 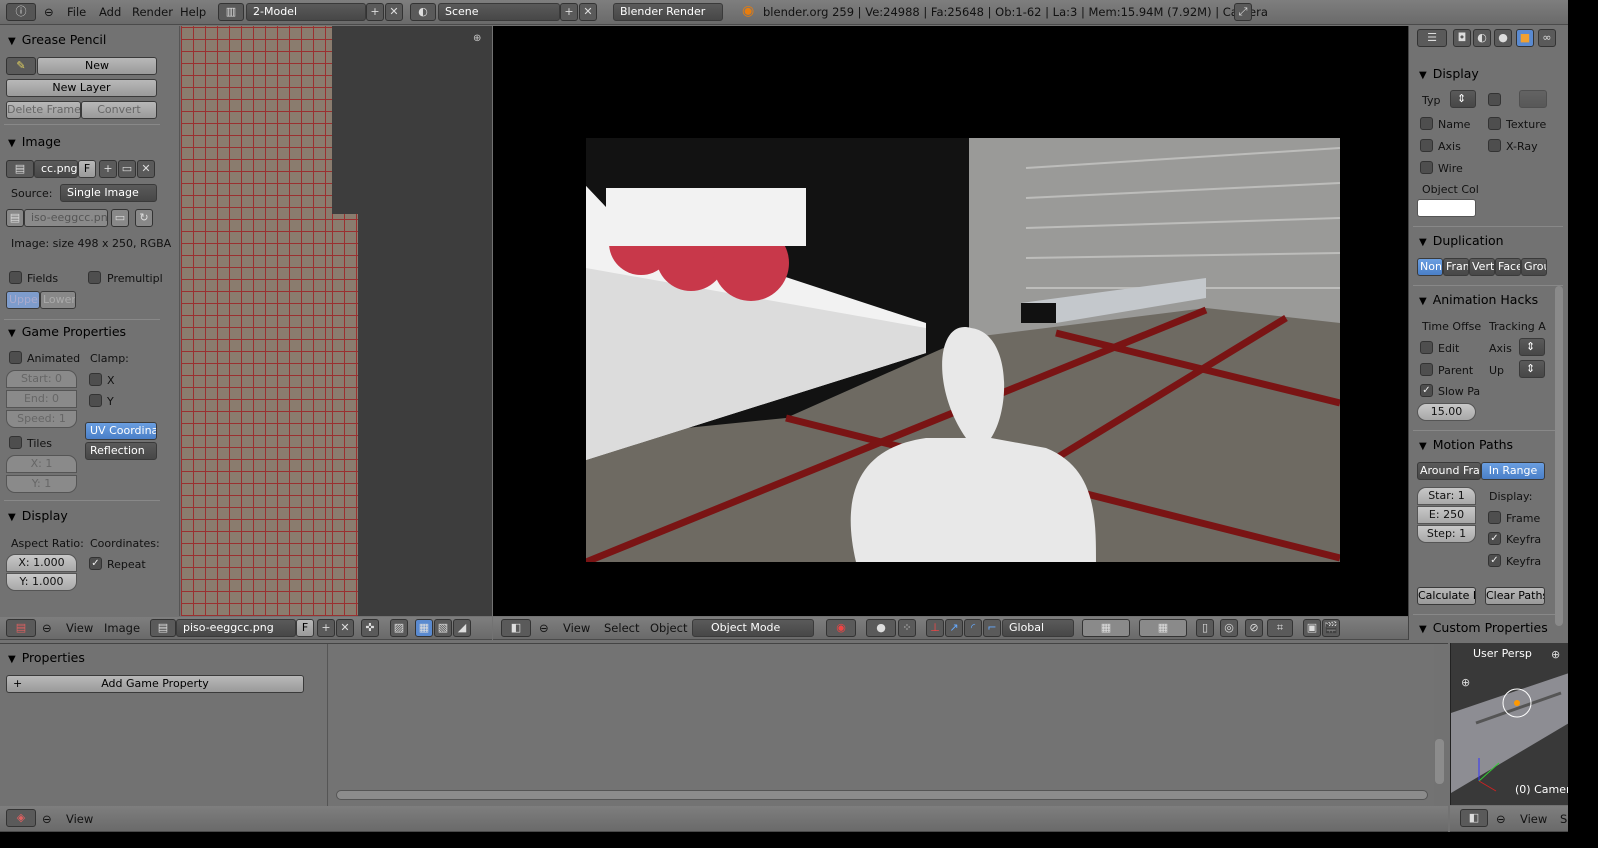 I want to click on dup-none-button: Non, so click(x=1430, y=267).